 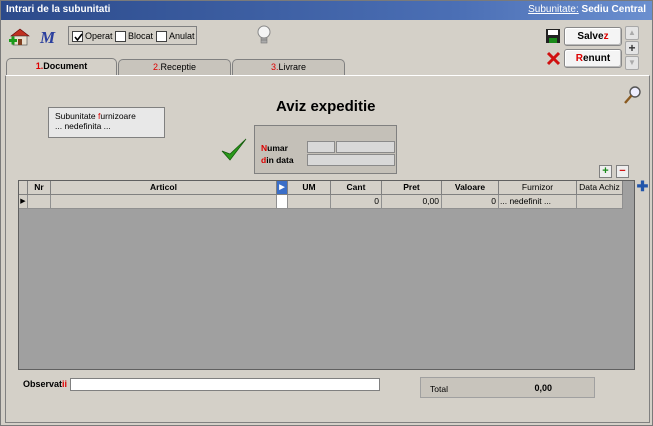 I want to click on date-field, so click(x=351, y=160).